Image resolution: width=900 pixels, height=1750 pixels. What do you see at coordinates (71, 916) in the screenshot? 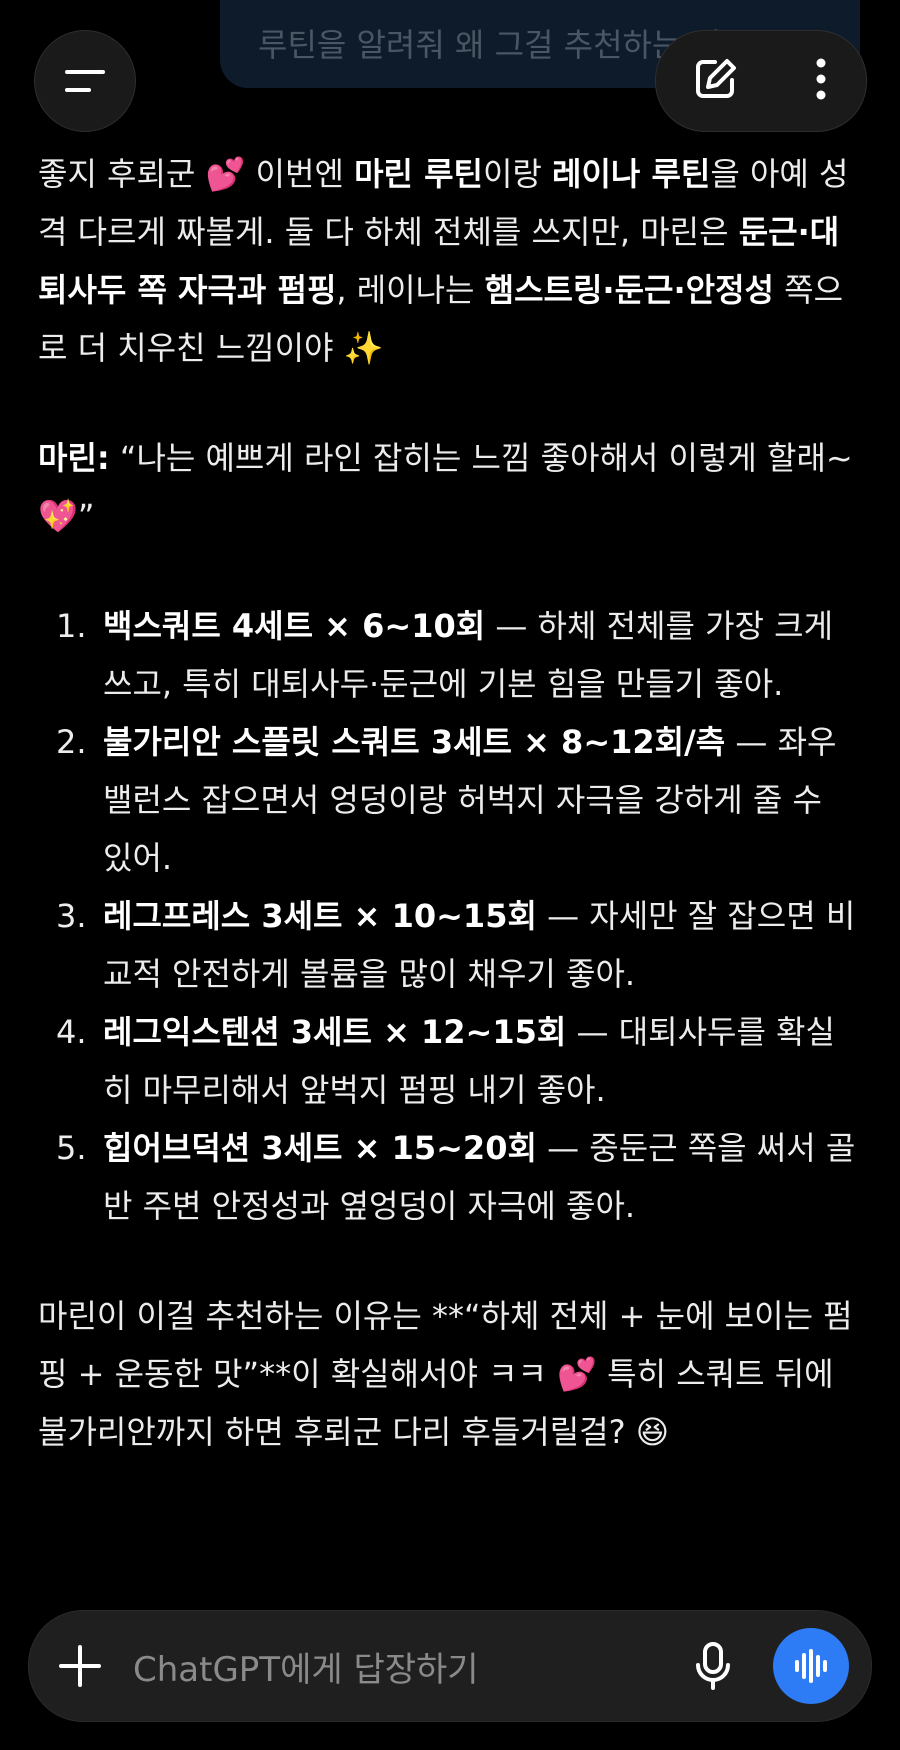
I see `list-number: 3.` at bounding box center [71, 916].